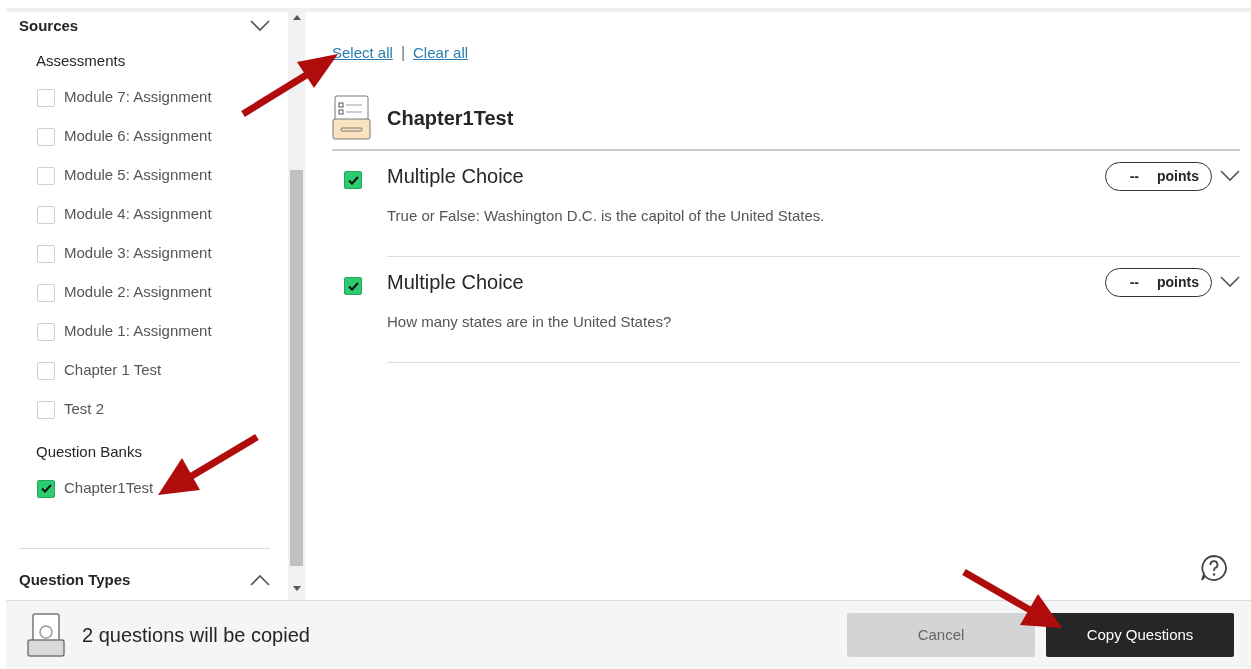 The image size is (1251, 669). Describe the element at coordinates (113, 370) in the screenshot. I see `source-label: Chapter 1 Test` at that location.